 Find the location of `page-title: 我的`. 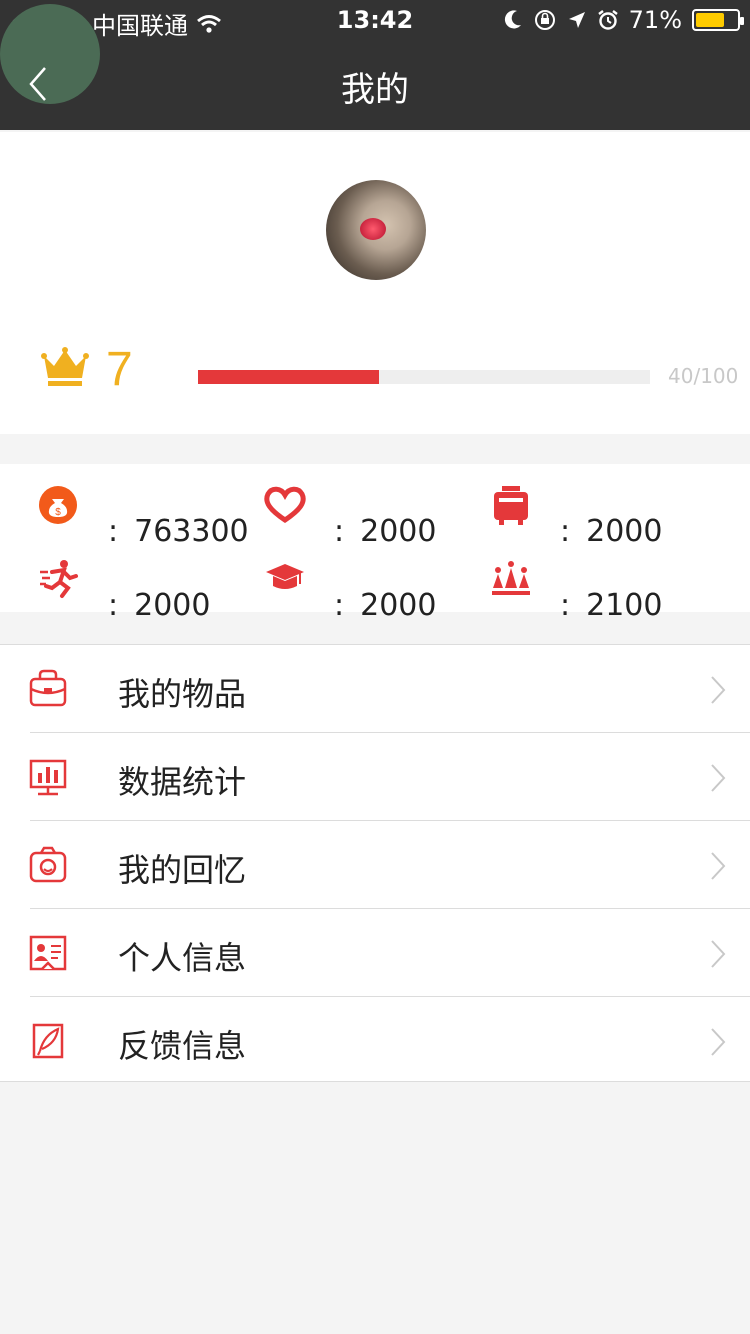

page-title: 我的 is located at coordinates (375, 90).